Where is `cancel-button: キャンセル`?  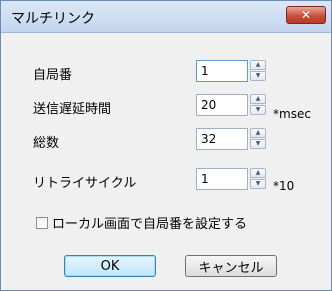
cancel-button: キャンセル is located at coordinates (231, 266).